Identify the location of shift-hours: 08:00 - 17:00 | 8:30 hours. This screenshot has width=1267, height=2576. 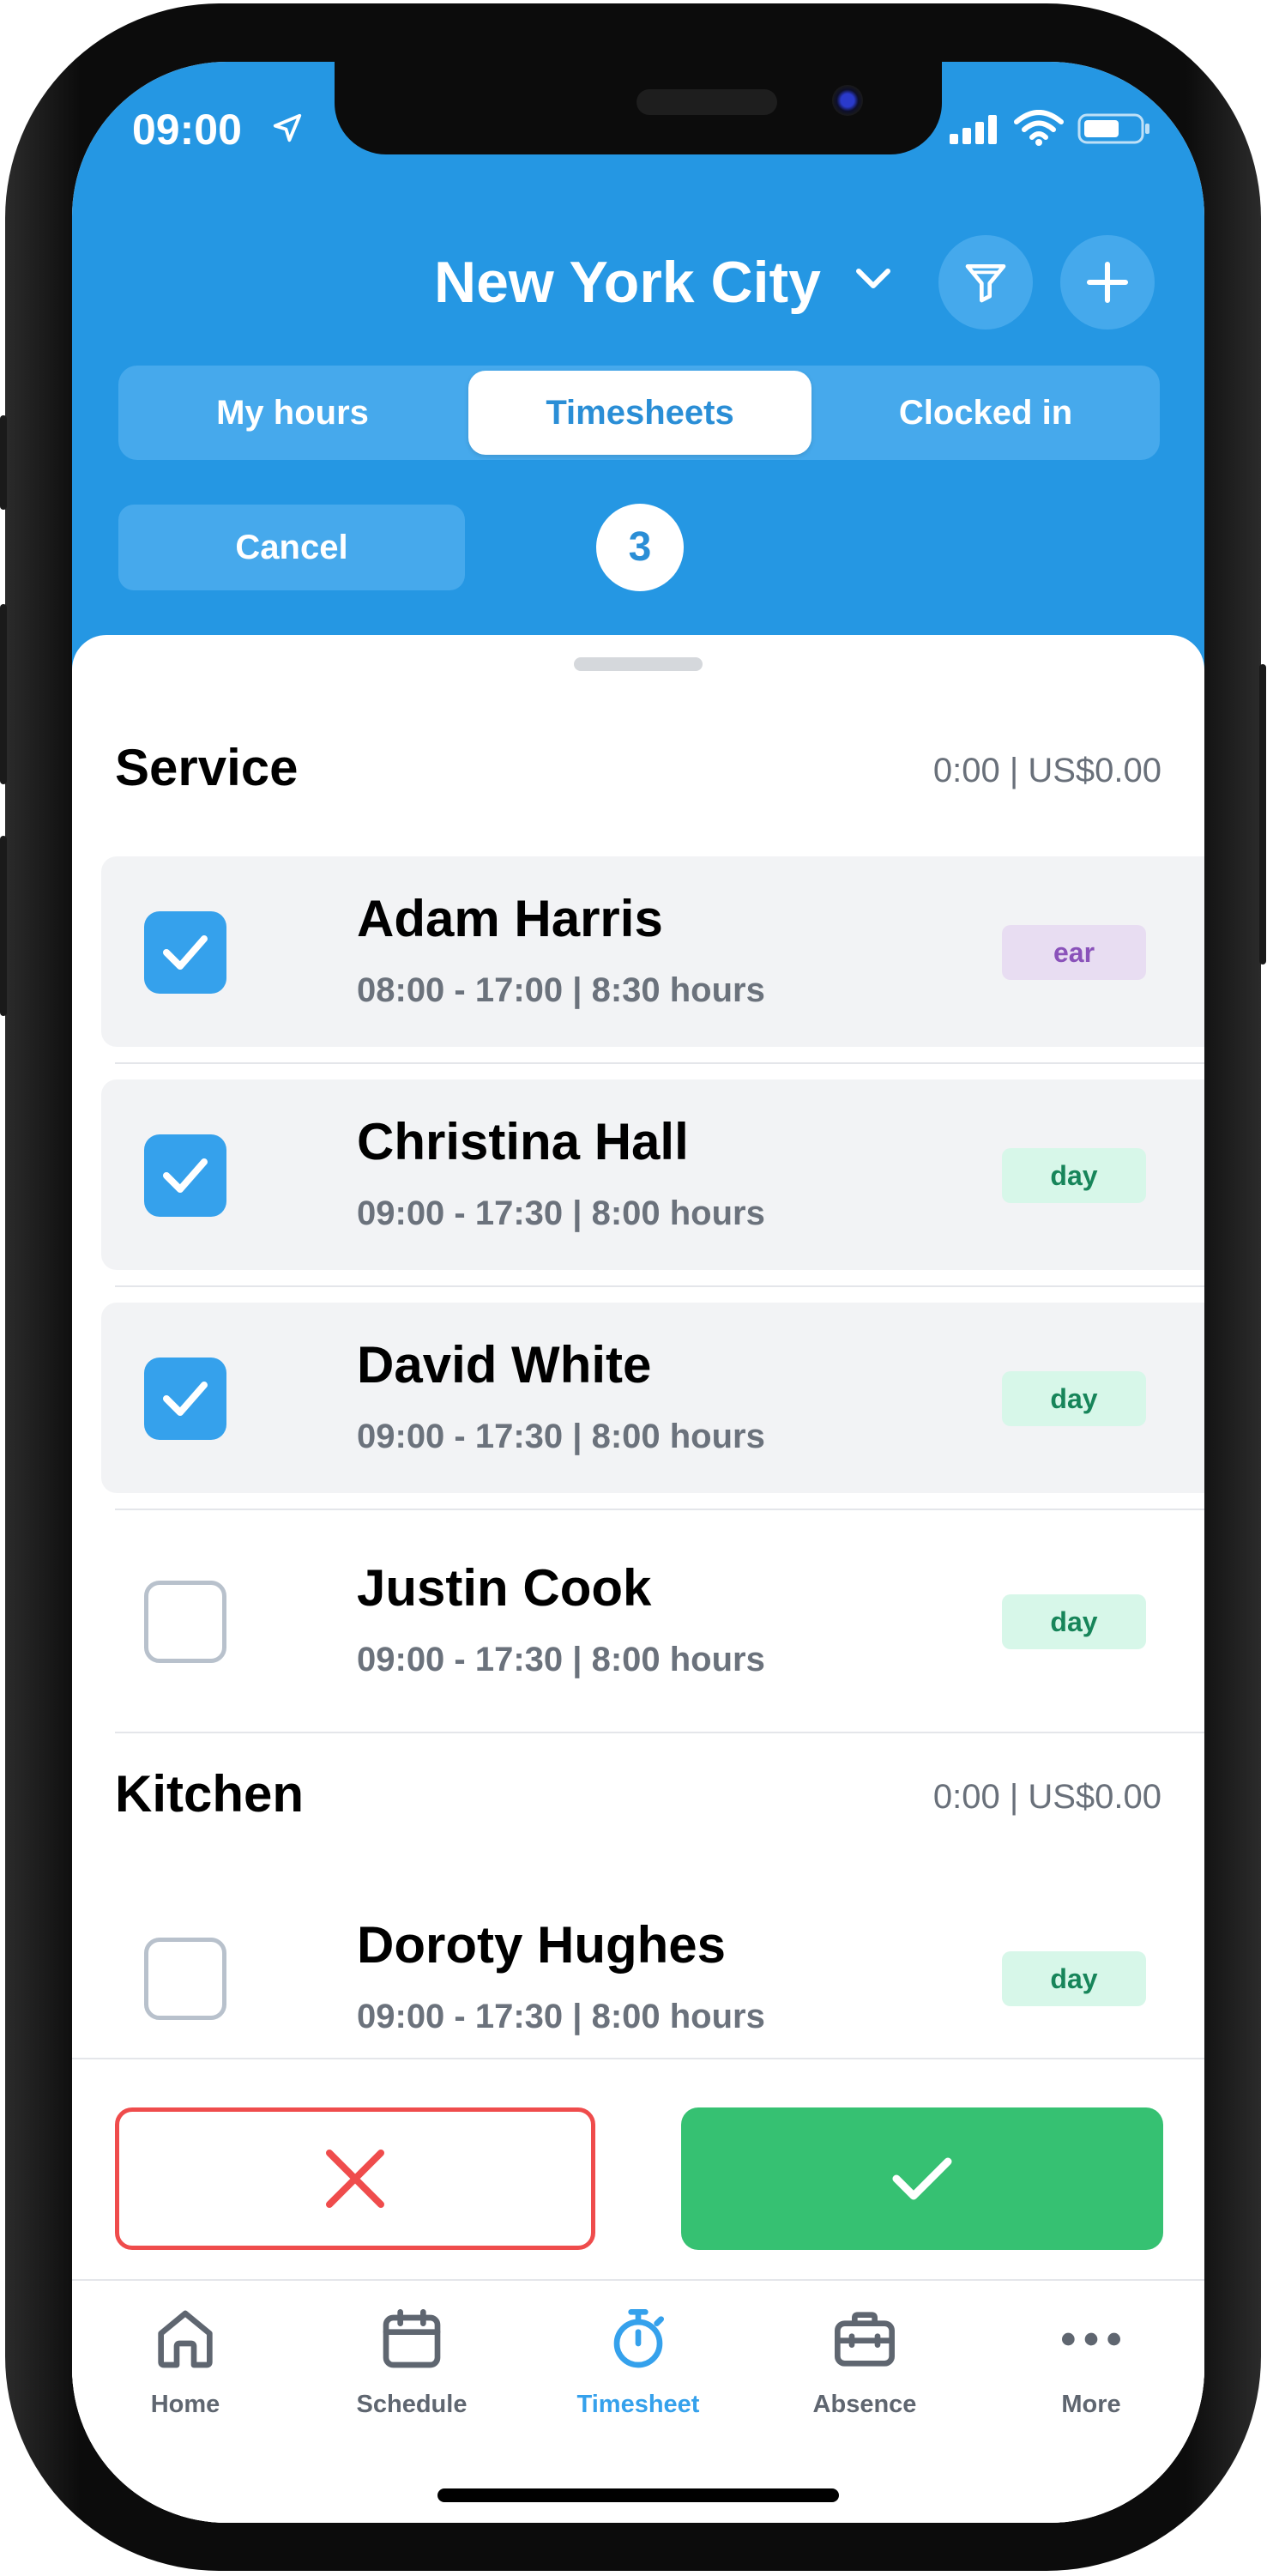
(561, 990).